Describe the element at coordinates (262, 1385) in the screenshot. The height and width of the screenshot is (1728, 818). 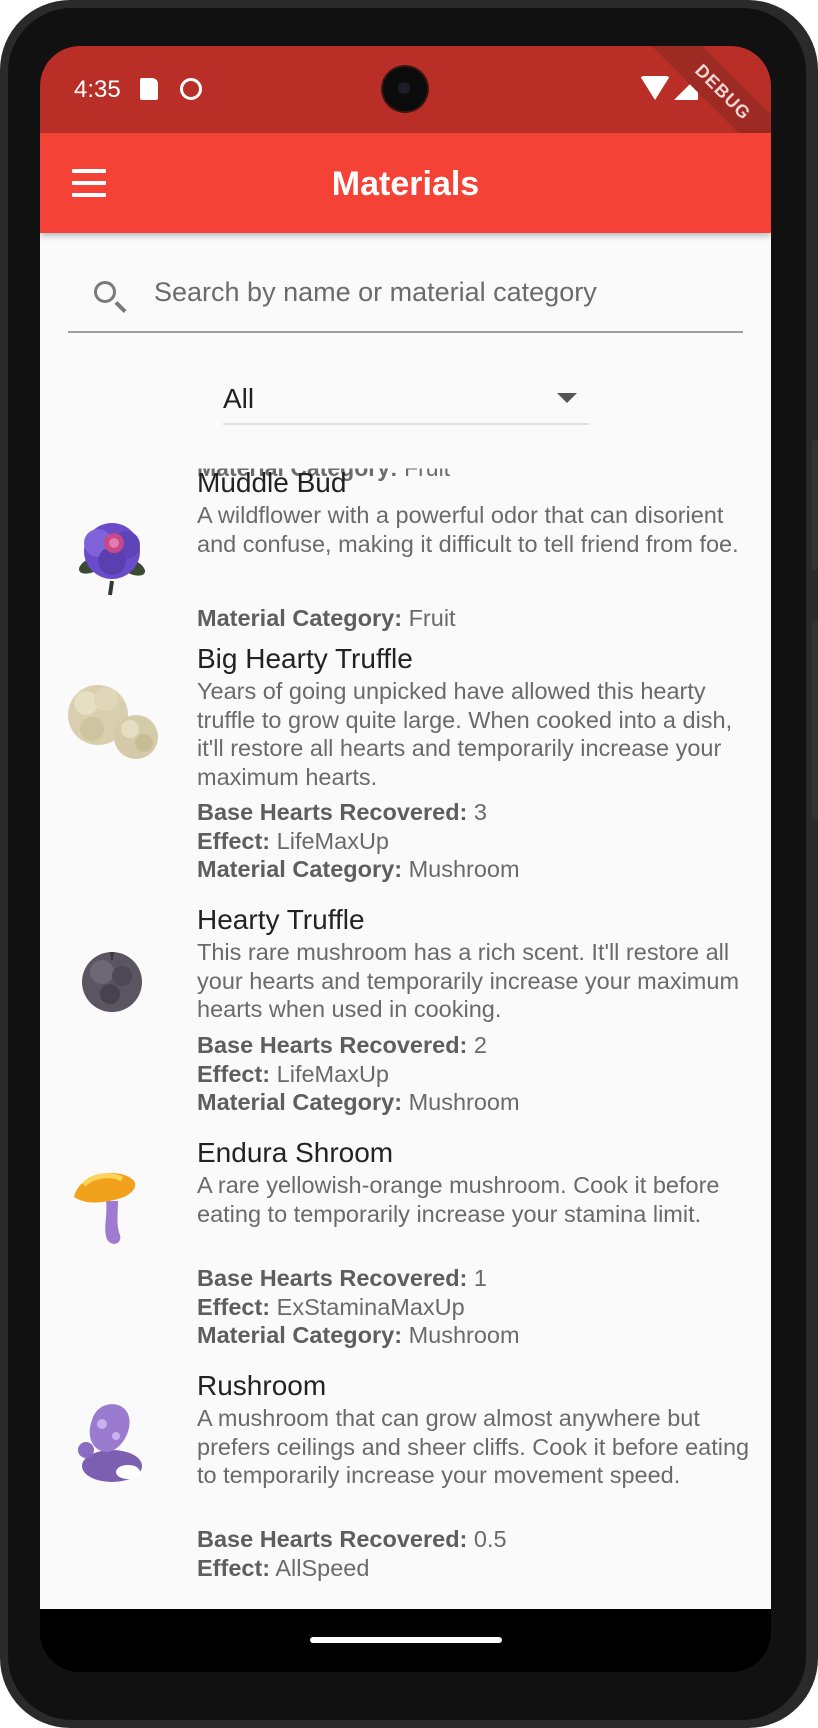
I see `material-name: Rushroom` at that location.